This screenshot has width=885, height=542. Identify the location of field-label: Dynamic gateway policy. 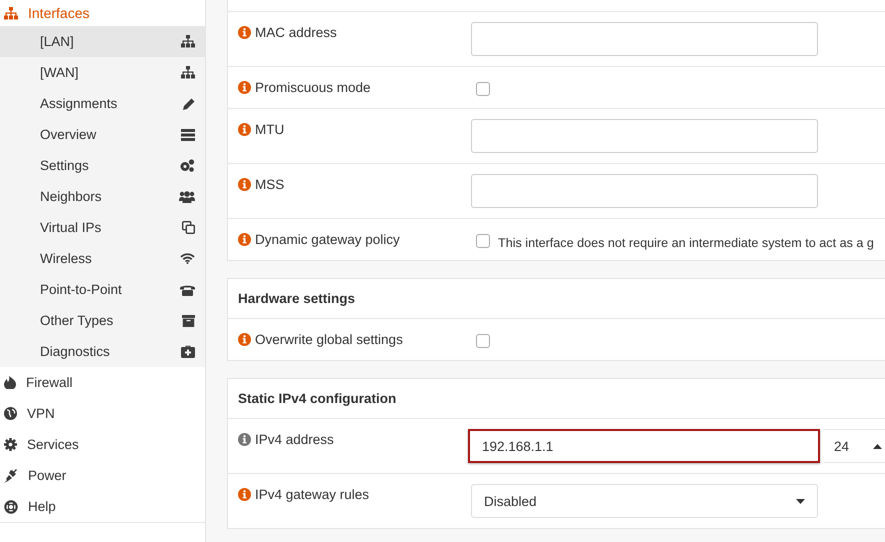
(327, 239).